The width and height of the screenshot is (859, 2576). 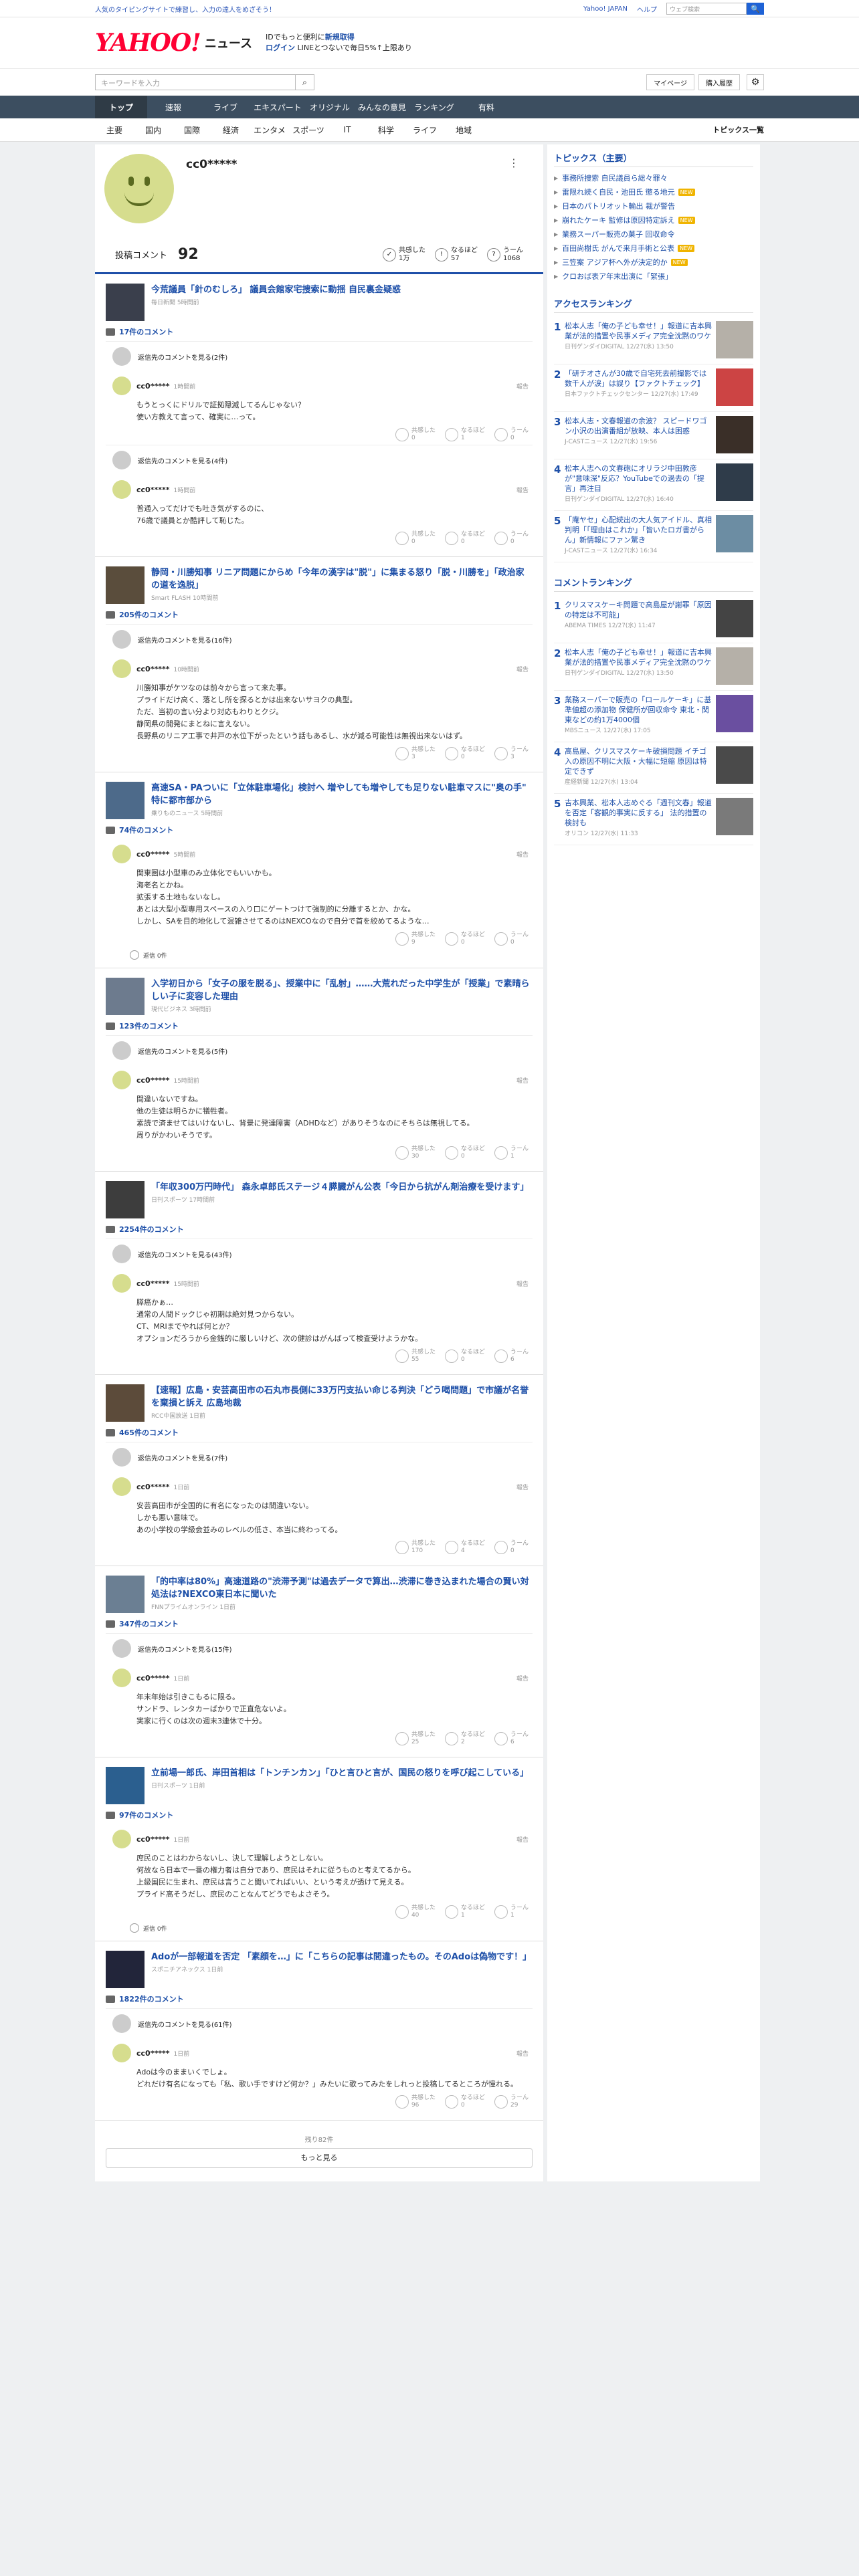 I want to click on topic-item: ▶ 三笠案 アジア杯へ外が決定的か NEW, so click(x=653, y=262).